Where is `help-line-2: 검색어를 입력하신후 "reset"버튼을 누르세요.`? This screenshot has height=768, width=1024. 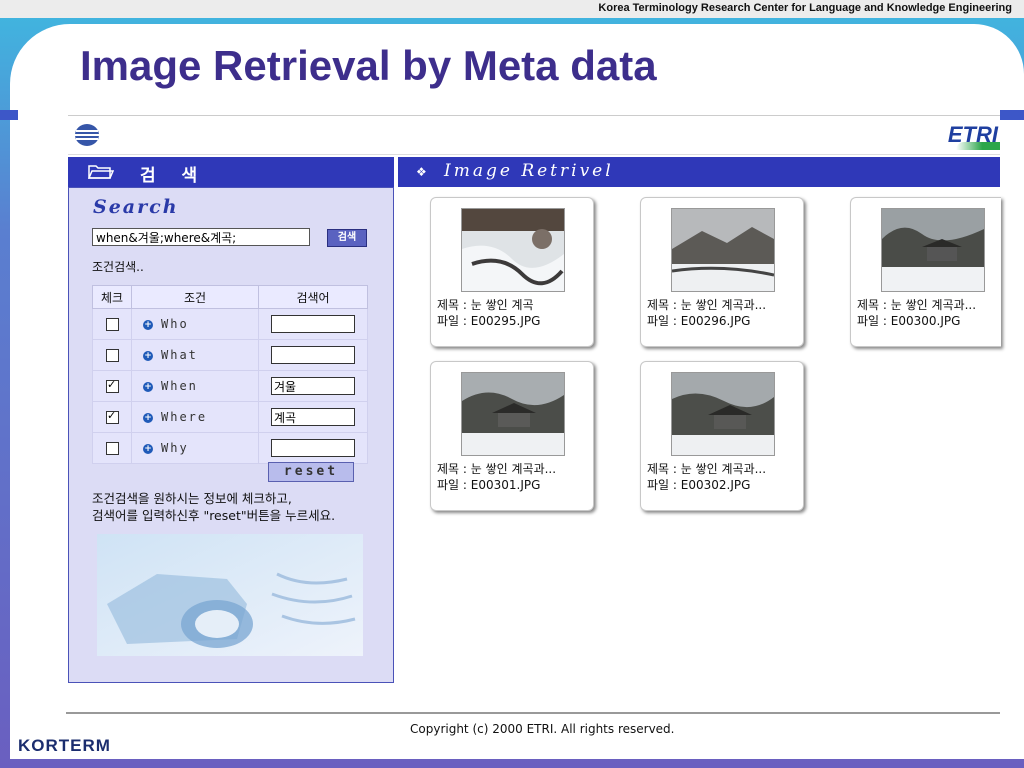
help-line-2: 검색어를 입력하신후 "reset"버튼을 누르세요. is located at coordinates (214, 515).